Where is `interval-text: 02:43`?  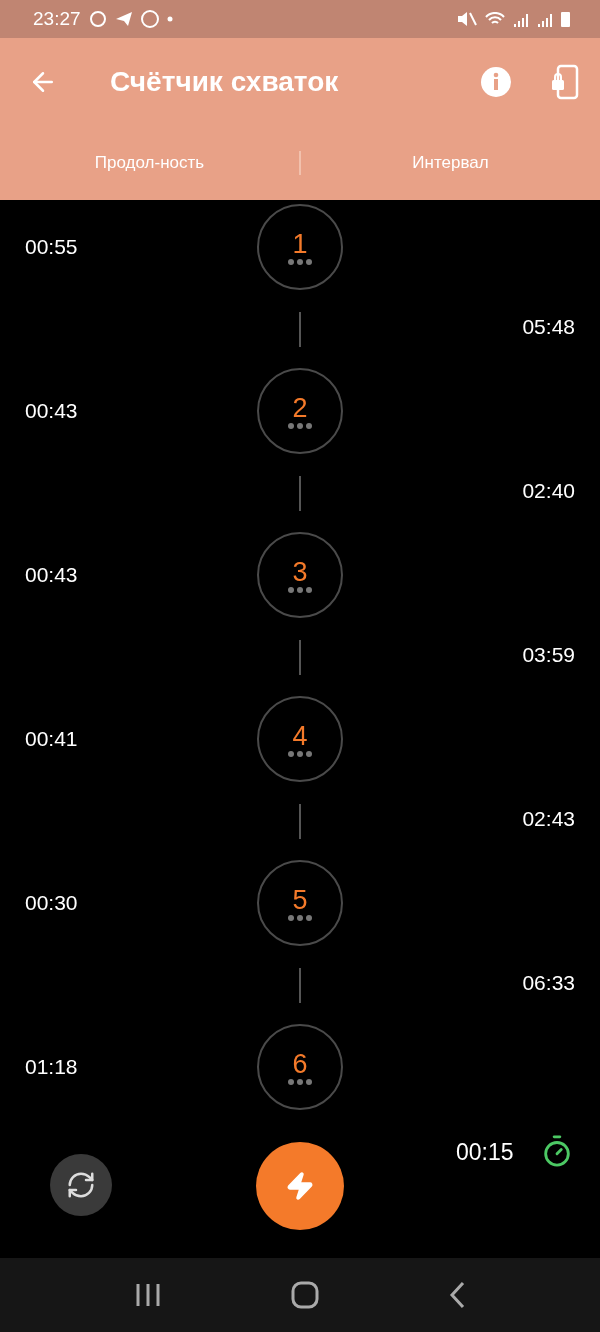 interval-text: 02:43 is located at coordinates (549, 819).